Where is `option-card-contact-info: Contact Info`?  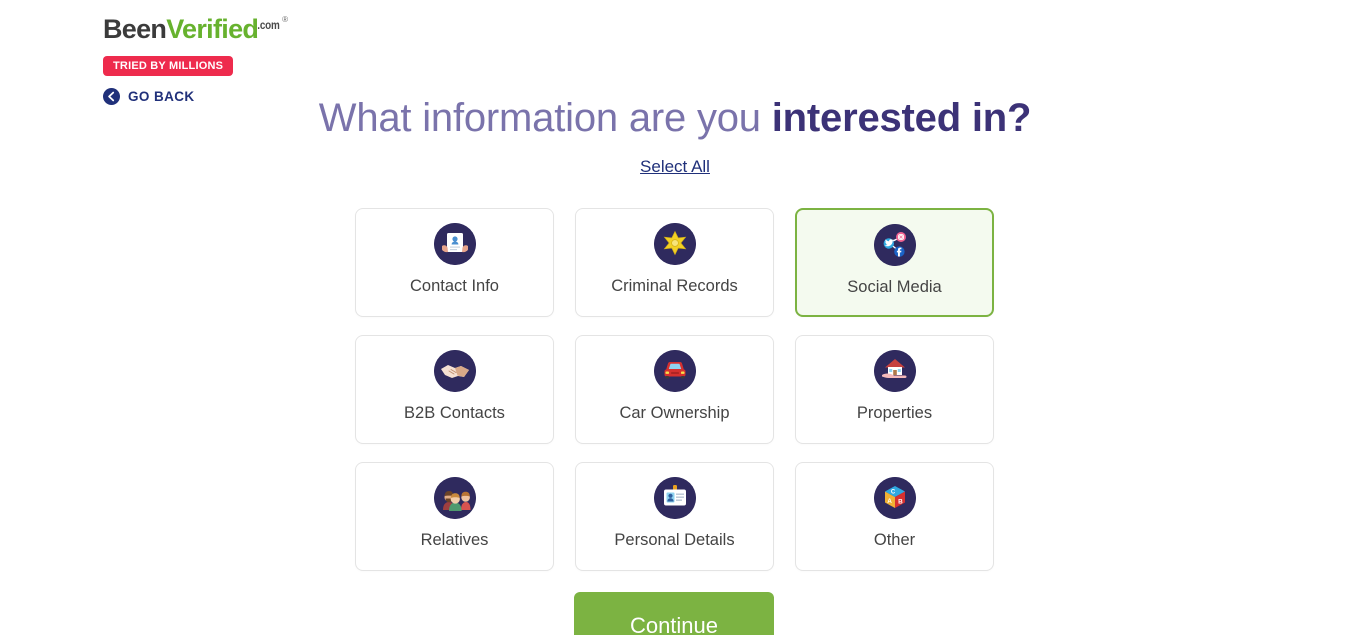
option-card-contact-info: Contact Info is located at coordinates (454, 262).